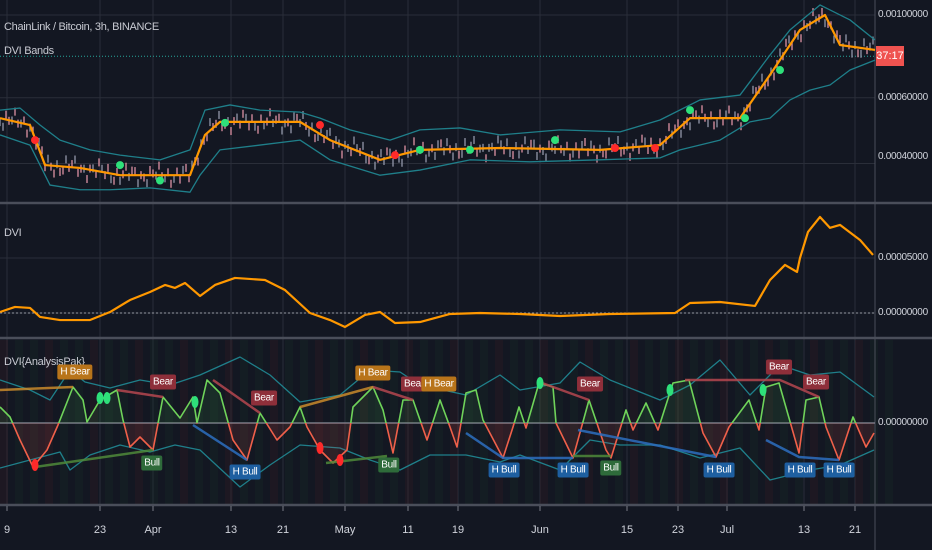 The height and width of the screenshot is (550, 932). Describe the element at coordinates (81, 27) in the screenshot. I see `symbol-title: ChainLink / Bitcoin, 3h, BINANCE` at that location.